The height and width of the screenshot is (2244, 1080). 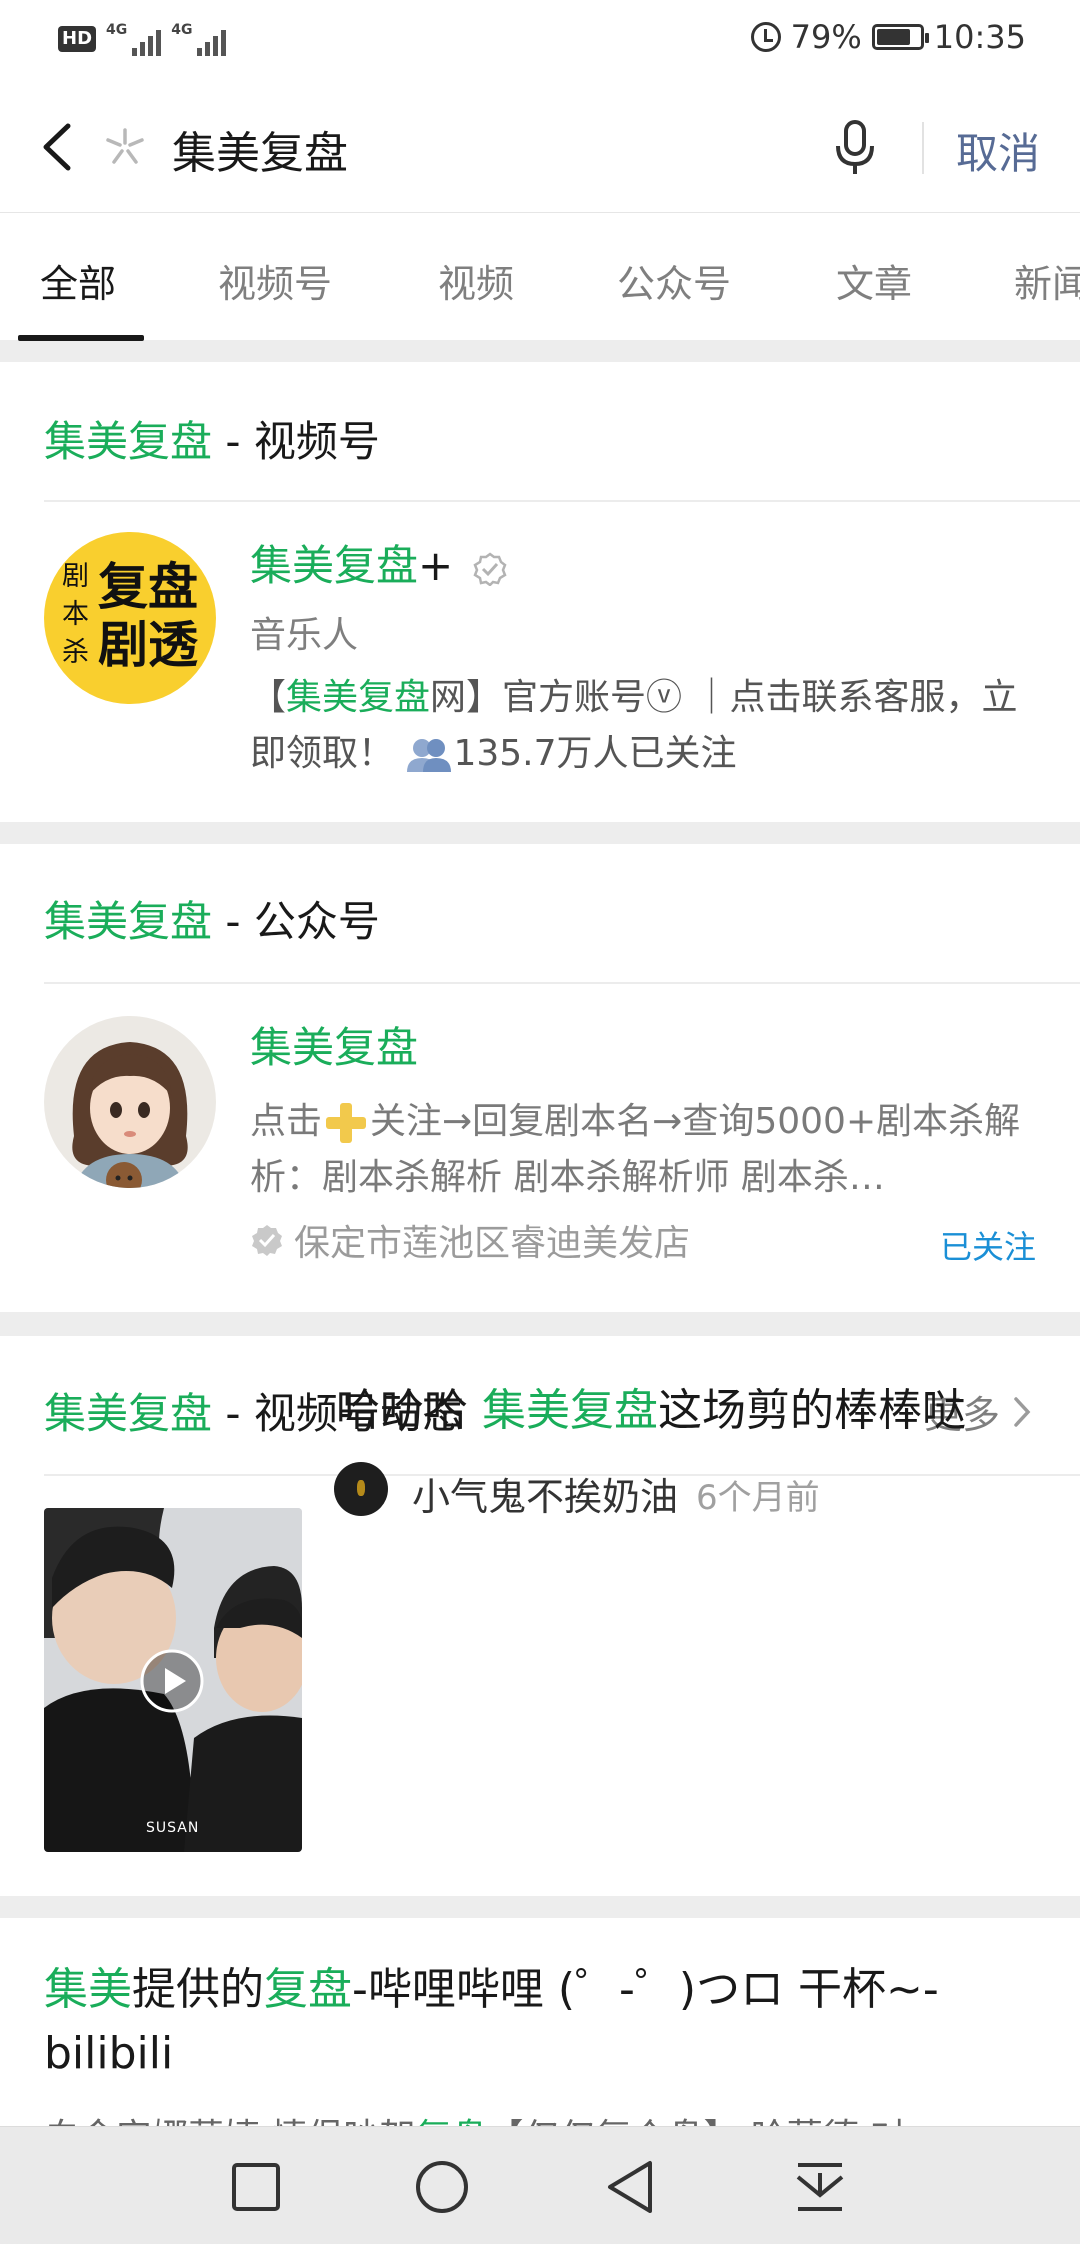 I want to click on search-input: 集美复盘, so click(x=260, y=149).